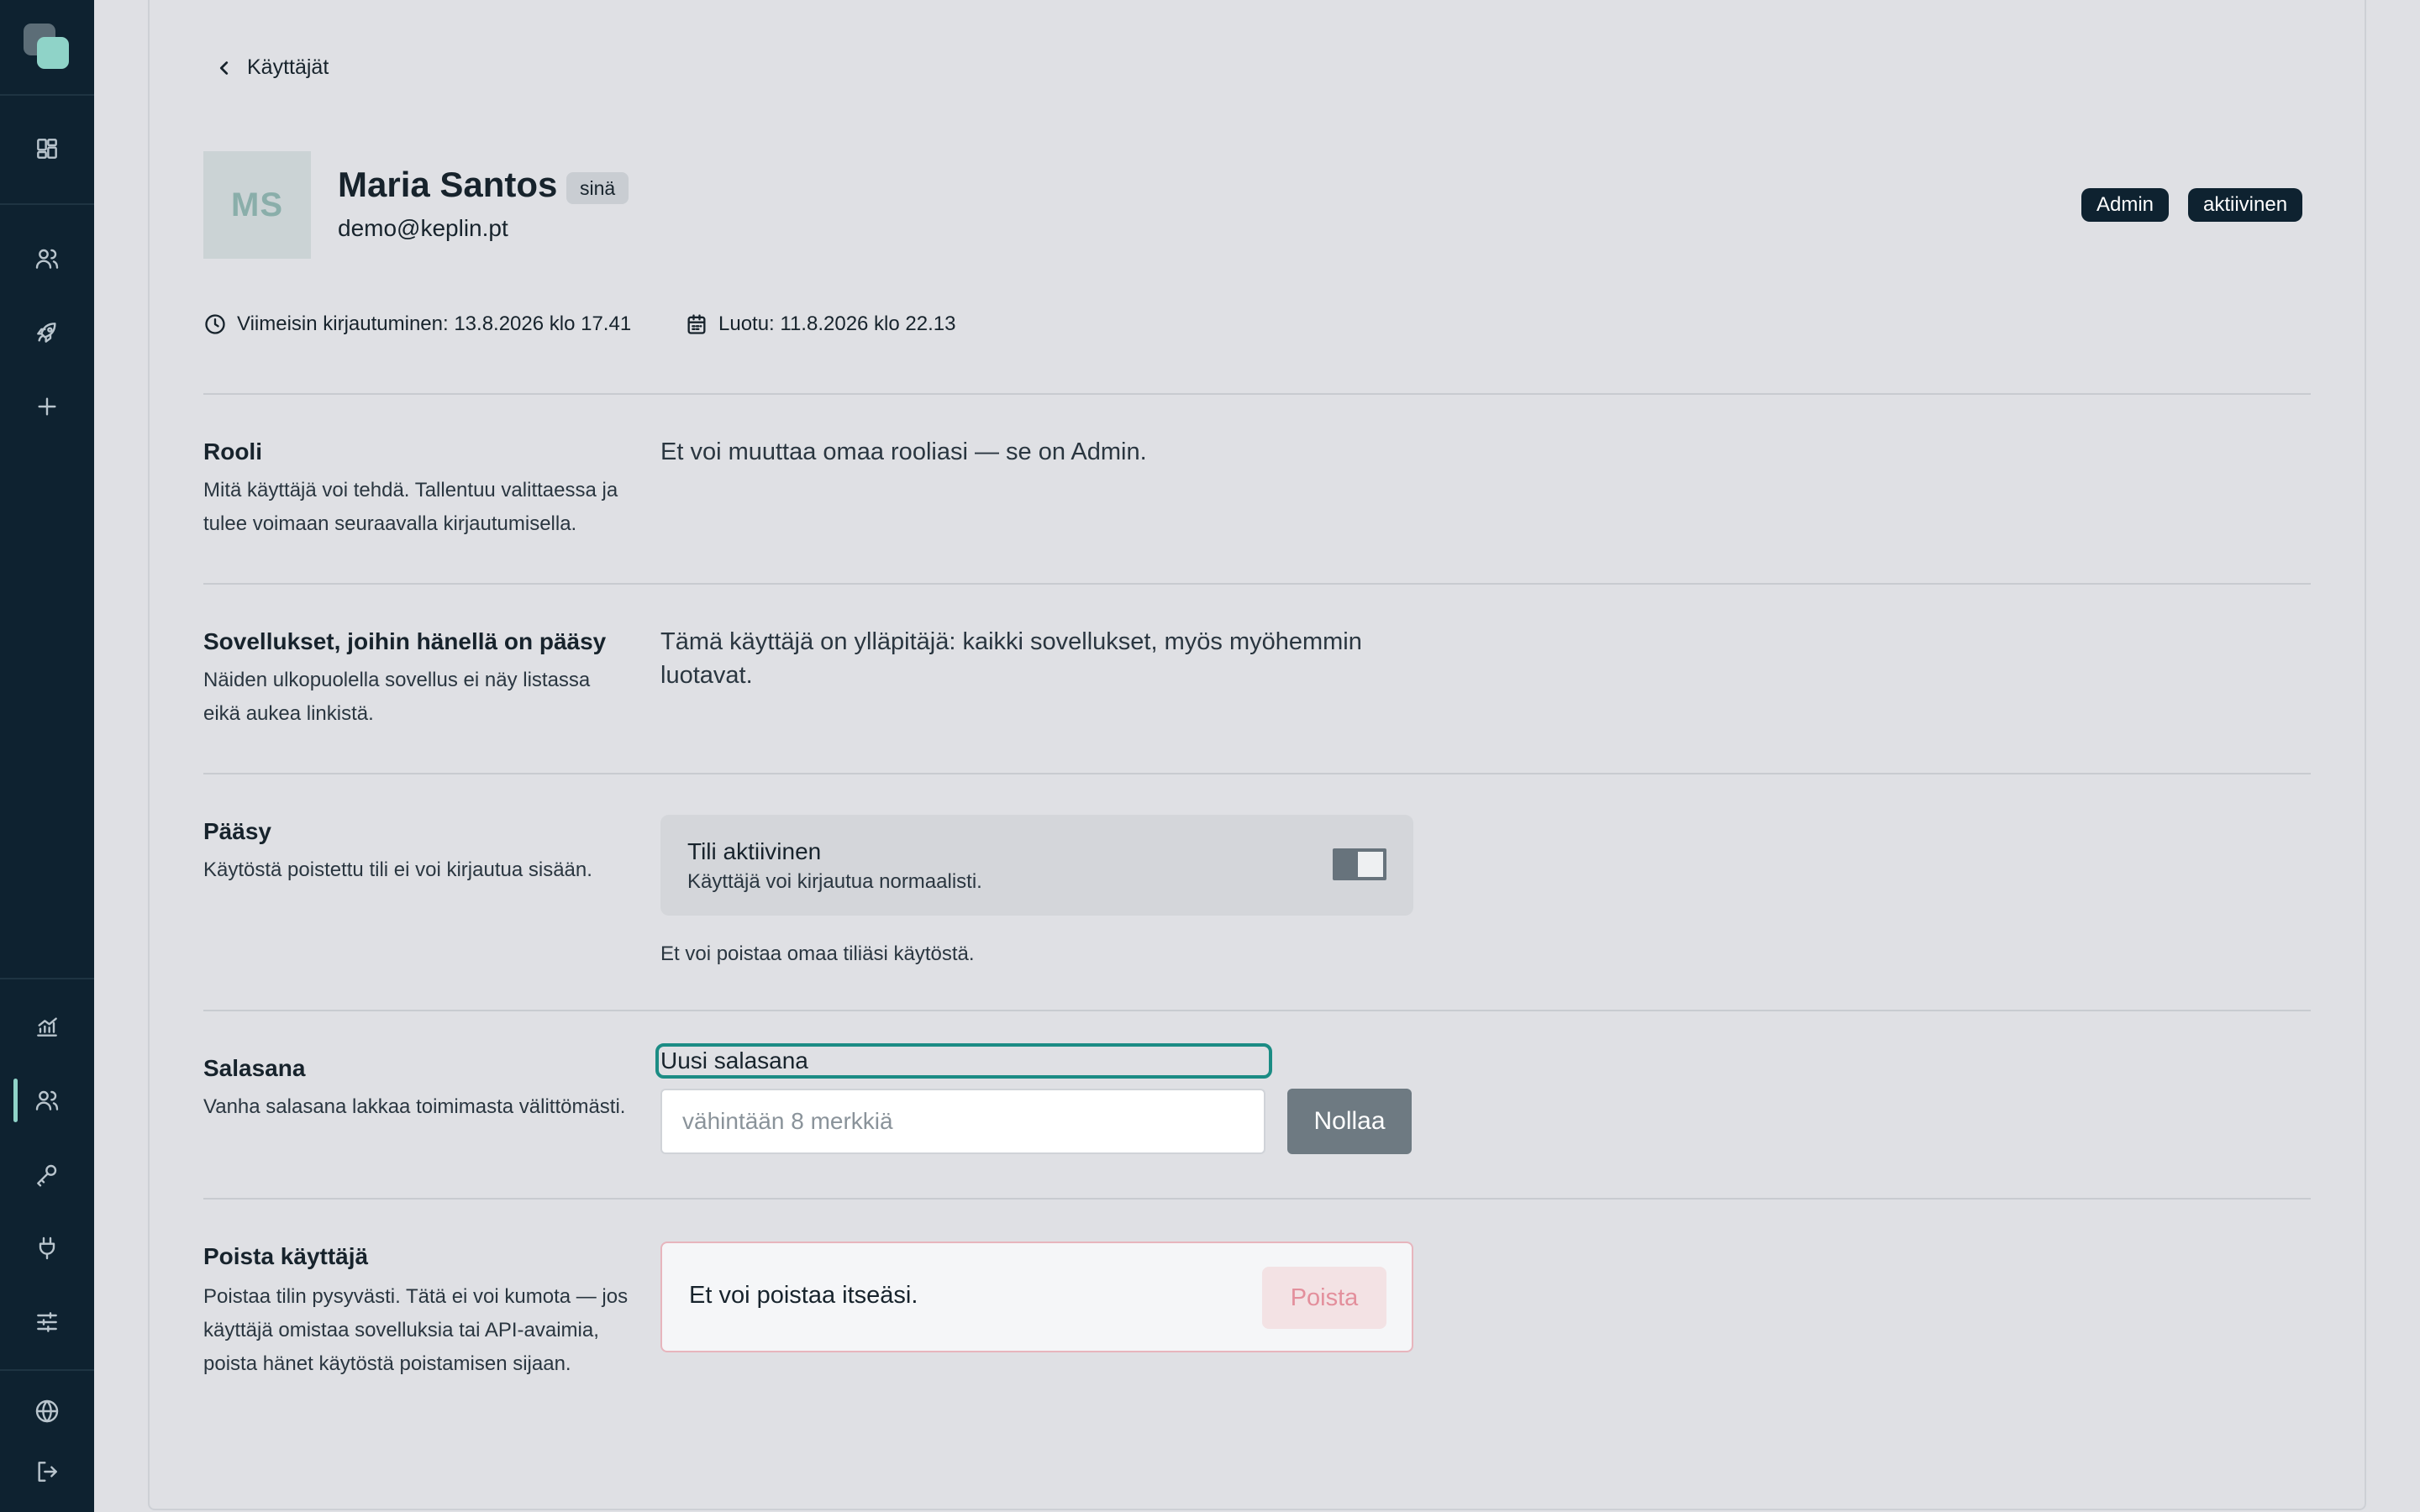 The image size is (2420, 1512). Describe the element at coordinates (47, 1026) in the screenshot. I see `analytics-icon` at that location.